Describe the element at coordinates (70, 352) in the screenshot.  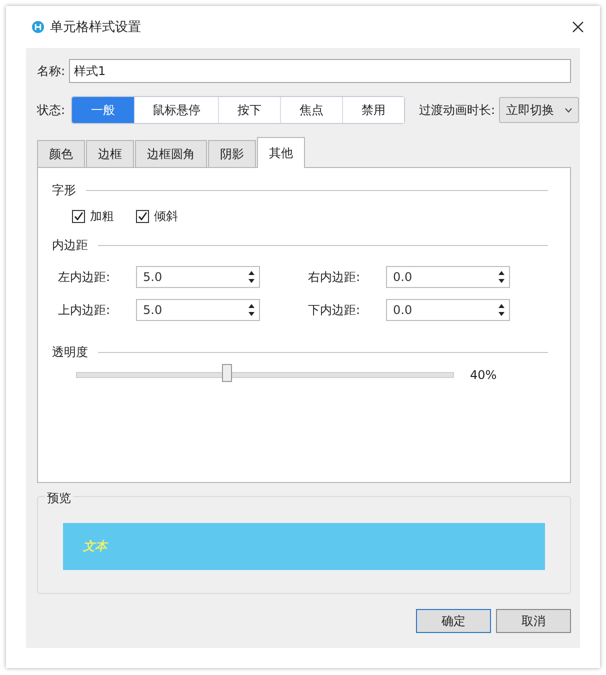
I see `section-title: 透明度` at that location.